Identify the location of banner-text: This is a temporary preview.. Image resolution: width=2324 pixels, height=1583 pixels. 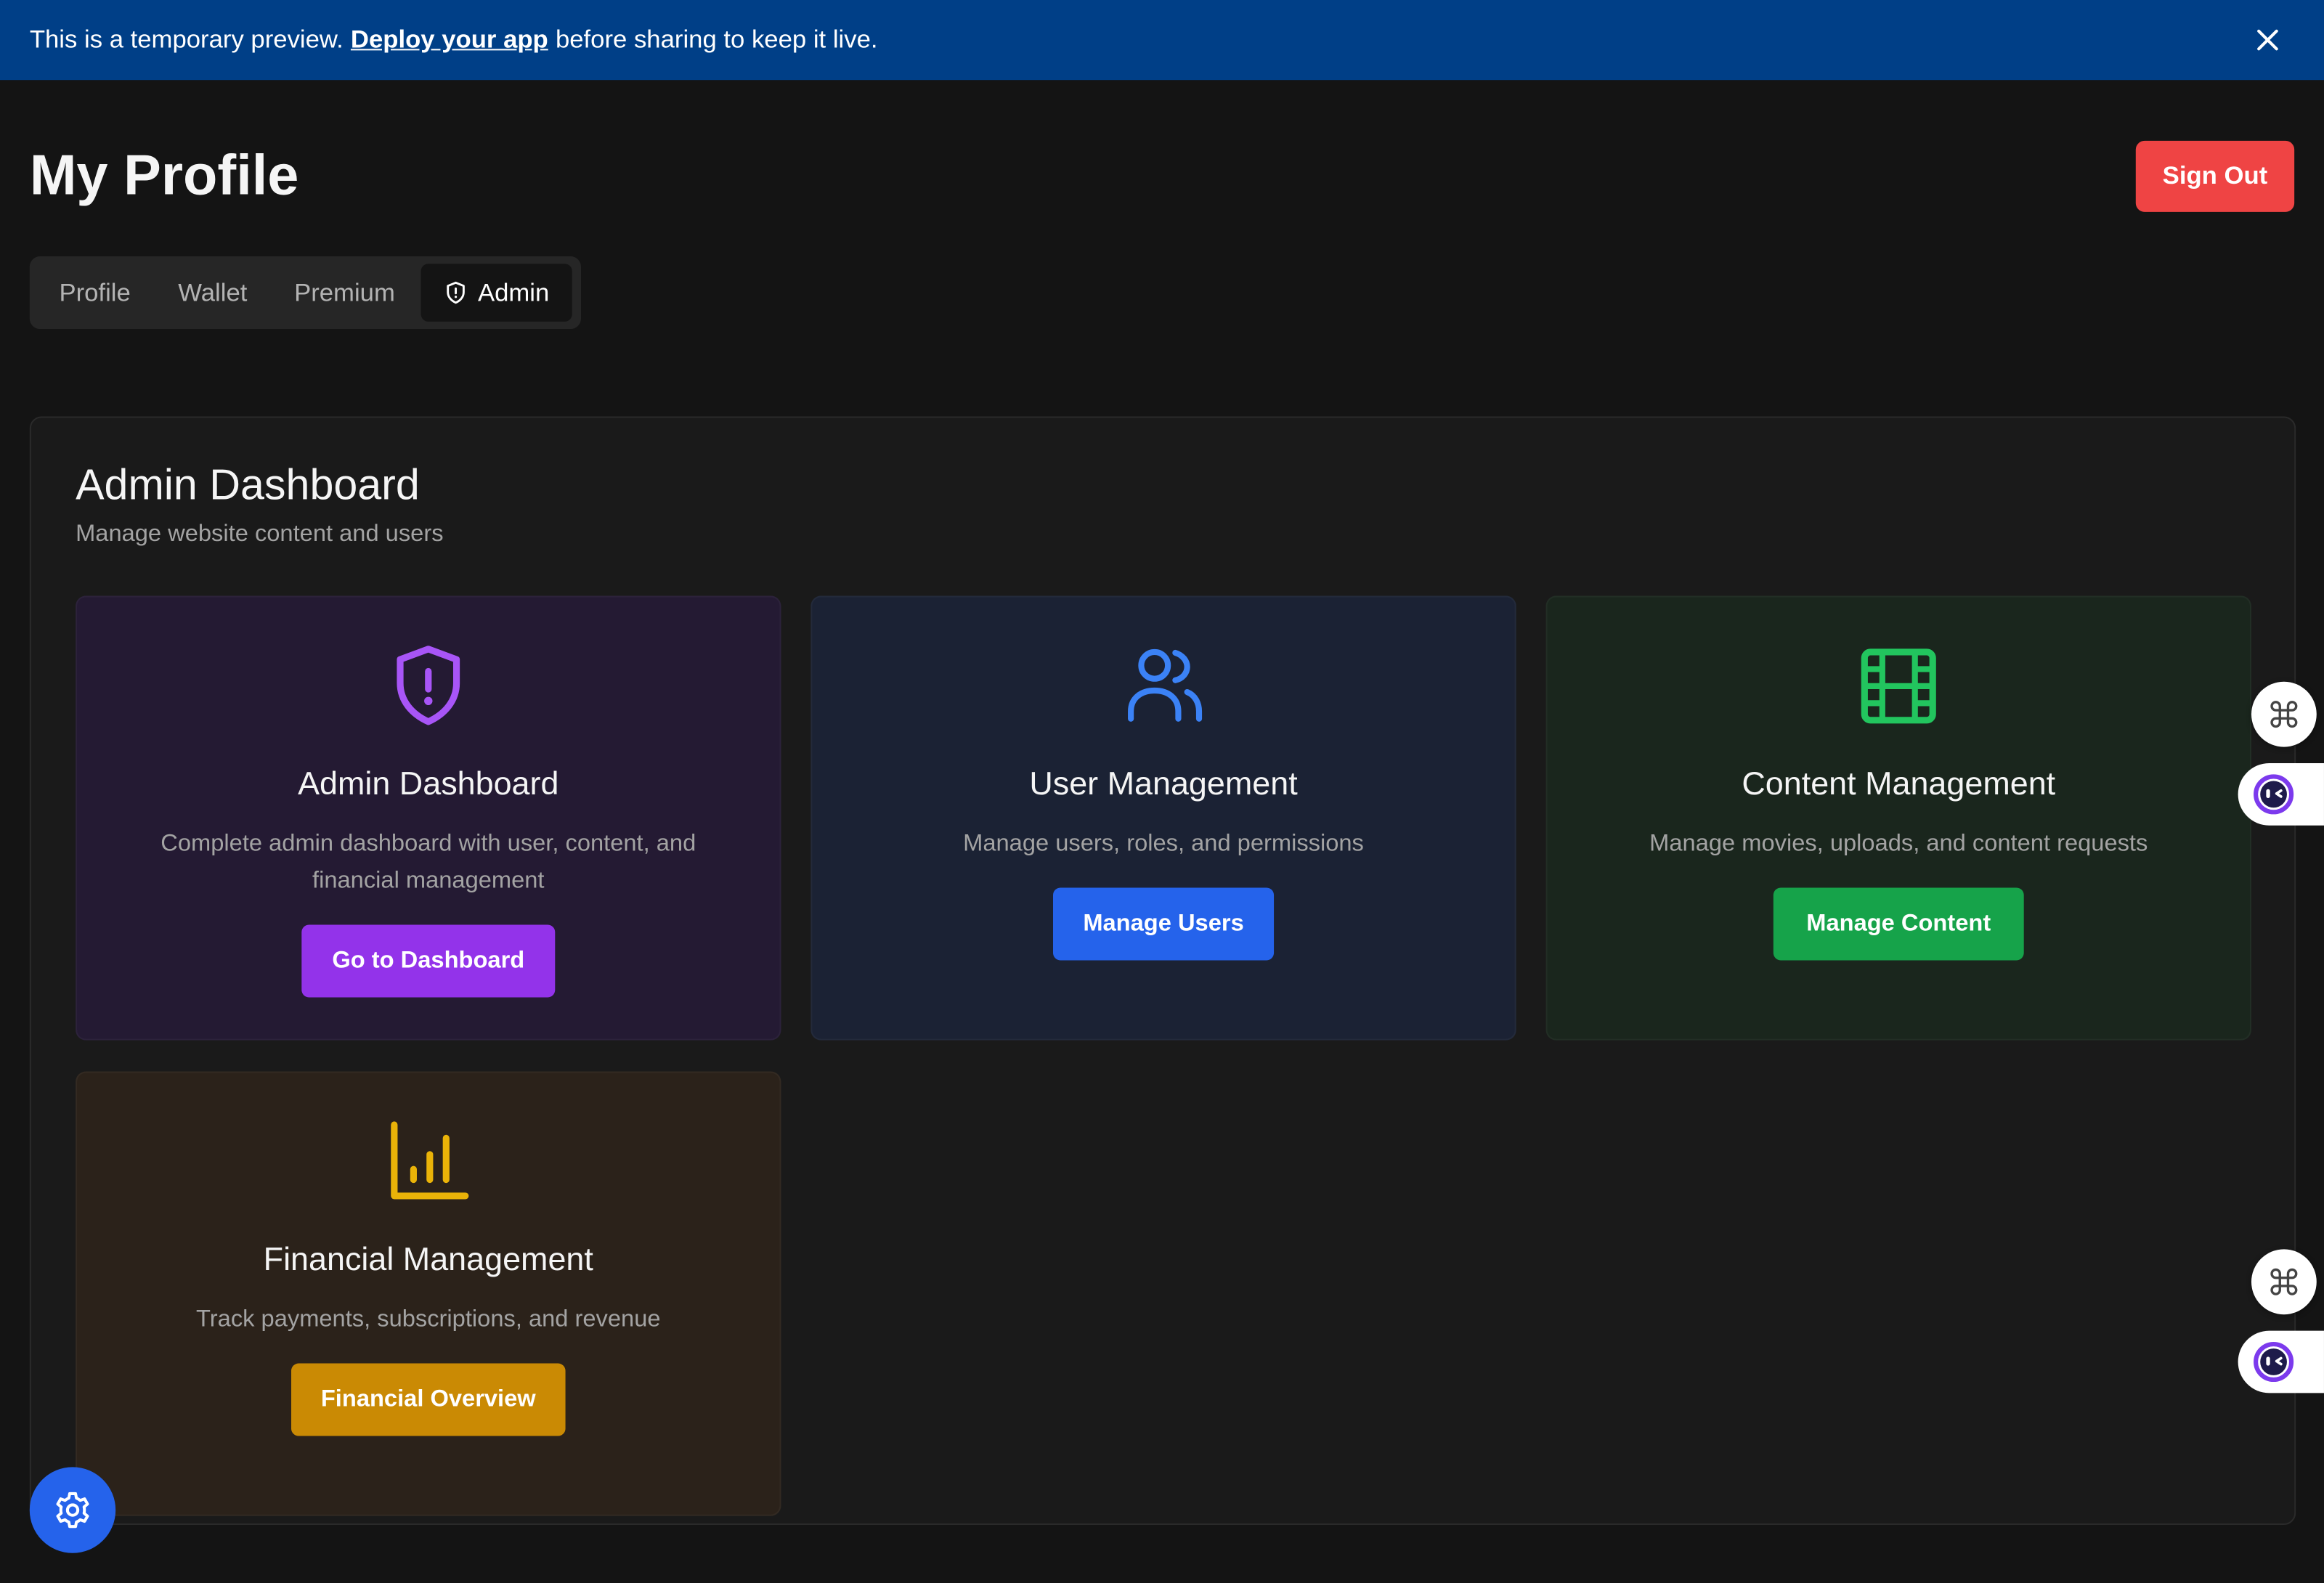
(186, 40).